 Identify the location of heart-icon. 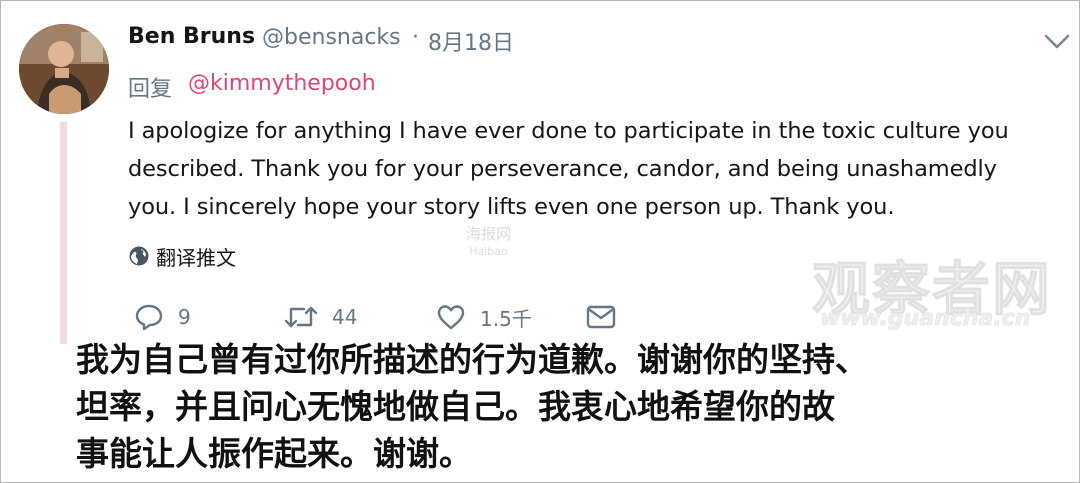
(451, 317).